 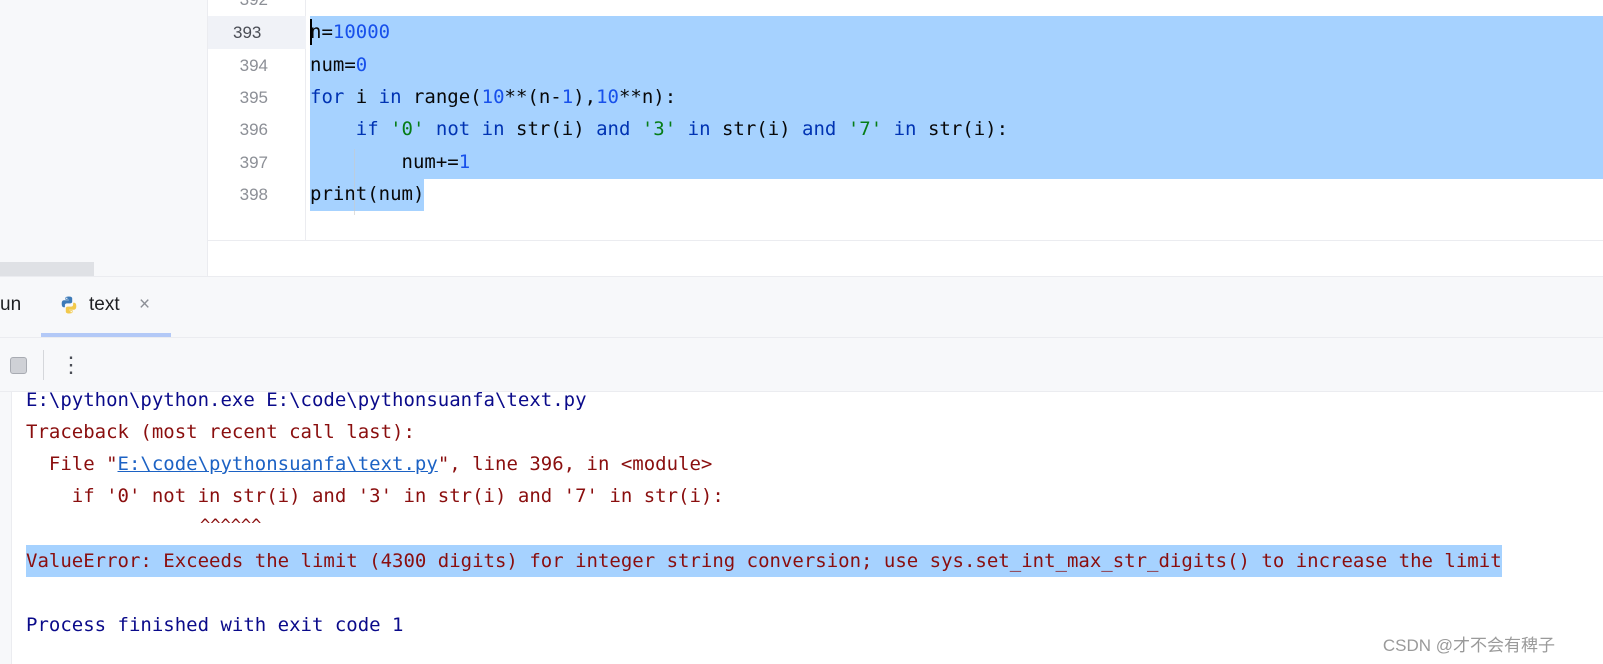 I want to click on line-number: 392, so click(x=238, y=8).